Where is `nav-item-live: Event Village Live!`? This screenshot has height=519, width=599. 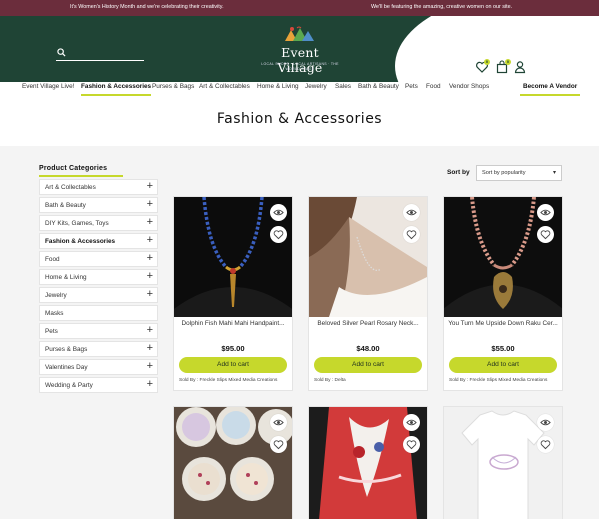 nav-item-live: Event Village Live! is located at coordinates (48, 86).